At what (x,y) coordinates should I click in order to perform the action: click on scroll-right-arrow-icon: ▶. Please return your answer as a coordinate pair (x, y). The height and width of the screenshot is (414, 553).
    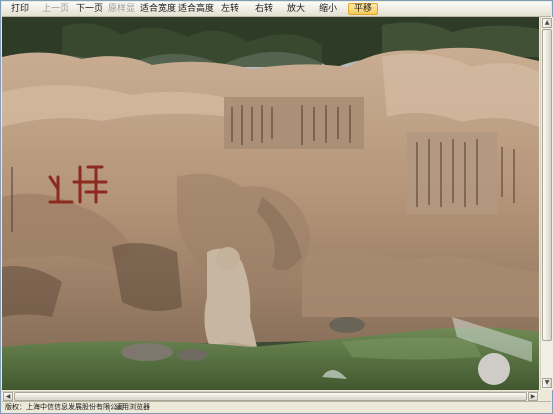
    Looking at the image, I should click on (533, 396).